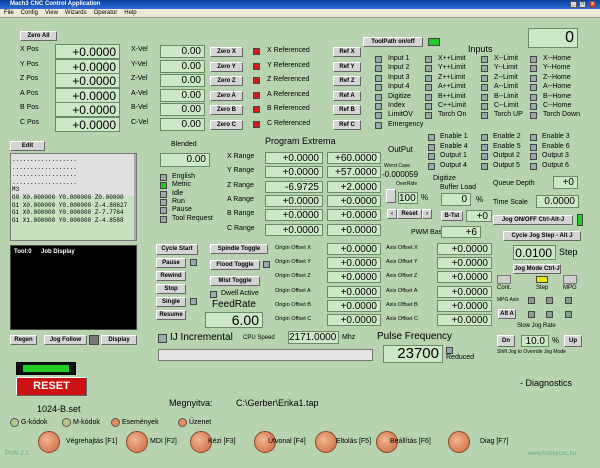 This screenshot has height=468, width=600. Describe the element at coordinates (347, 110) in the screenshot. I see `ref-axis-button: Ref B` at that location.